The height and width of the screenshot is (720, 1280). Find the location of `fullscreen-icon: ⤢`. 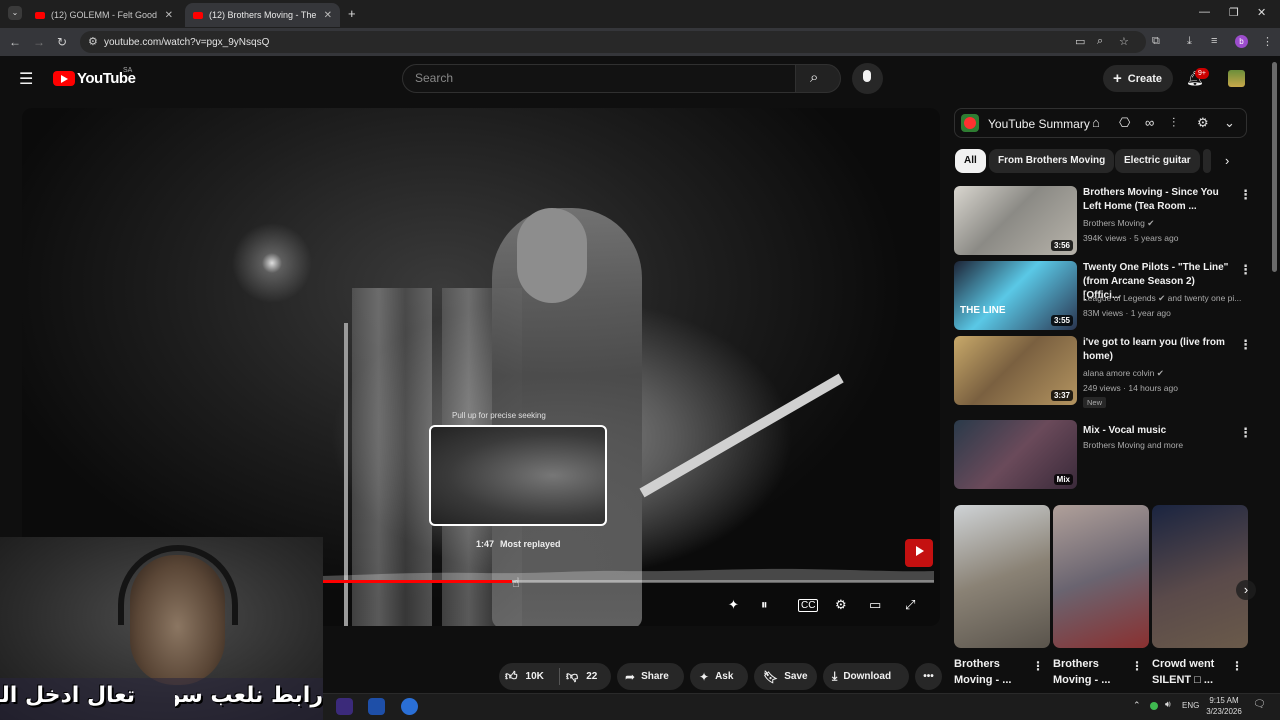

fullscreen-icon: ⤢ is located at coordinates (910, 605).